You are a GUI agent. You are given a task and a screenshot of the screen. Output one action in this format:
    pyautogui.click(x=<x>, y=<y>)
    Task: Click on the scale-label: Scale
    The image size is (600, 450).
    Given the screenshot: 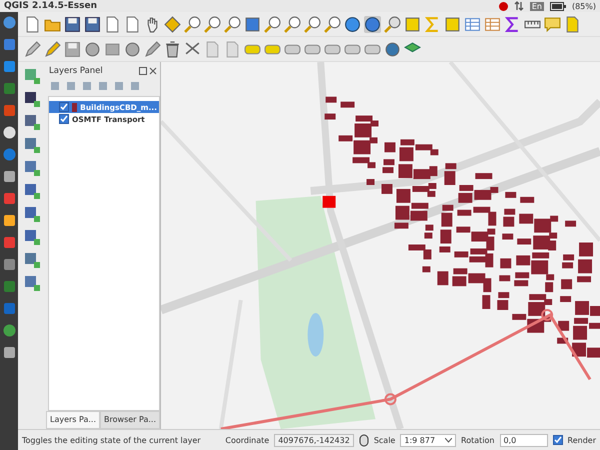 What is the action you would take?
    pyautogui.click(x=385, y=440)
    